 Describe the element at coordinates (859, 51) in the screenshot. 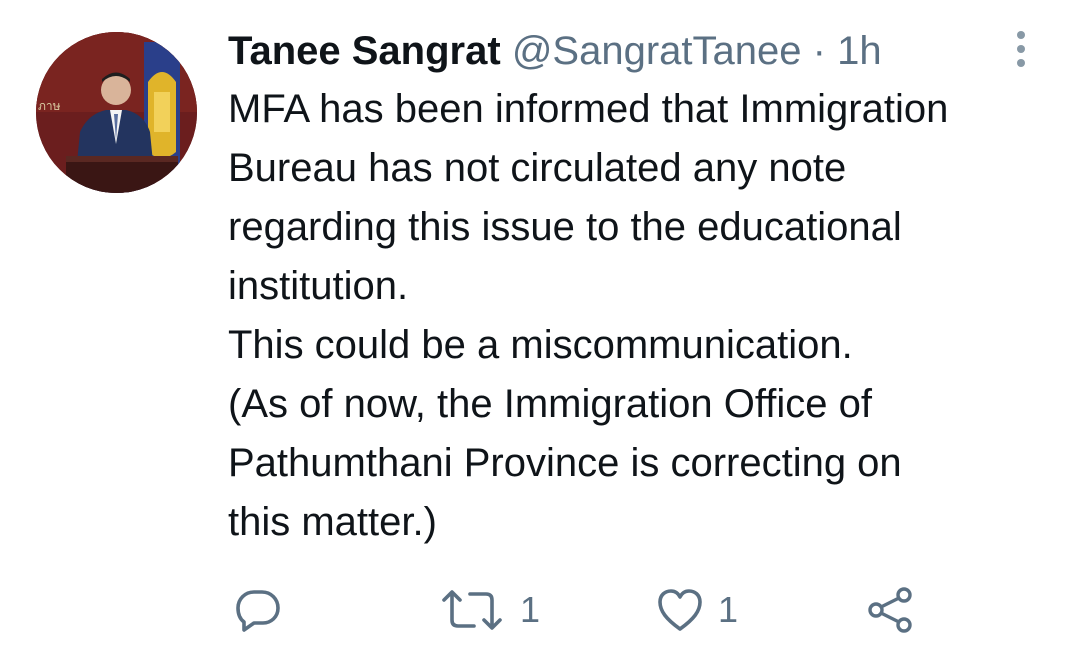

I see `timestamp: 1h` at that location.